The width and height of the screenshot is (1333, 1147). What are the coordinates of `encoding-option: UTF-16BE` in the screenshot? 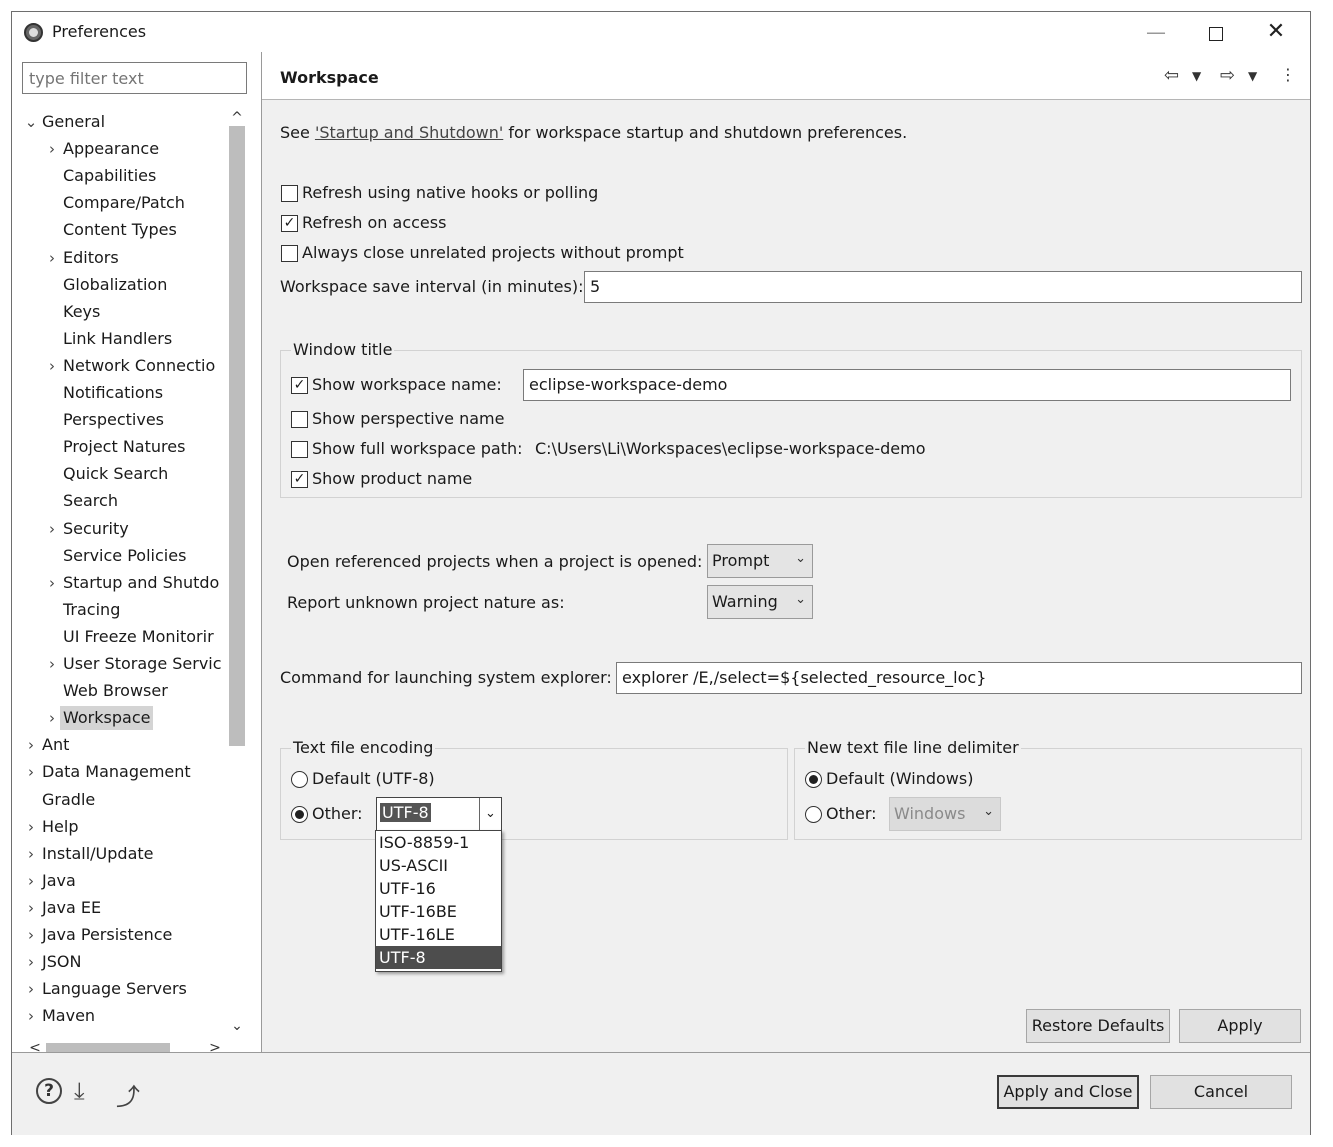 It's located at (438, 911).